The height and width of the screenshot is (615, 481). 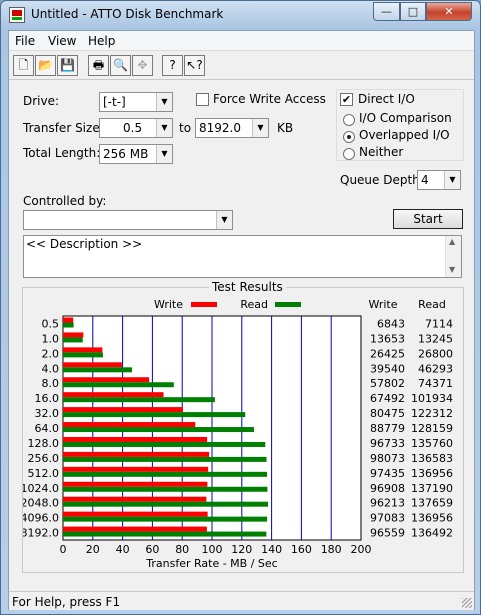 I want to click on write-value: 88779, so click(x=387, y=428).